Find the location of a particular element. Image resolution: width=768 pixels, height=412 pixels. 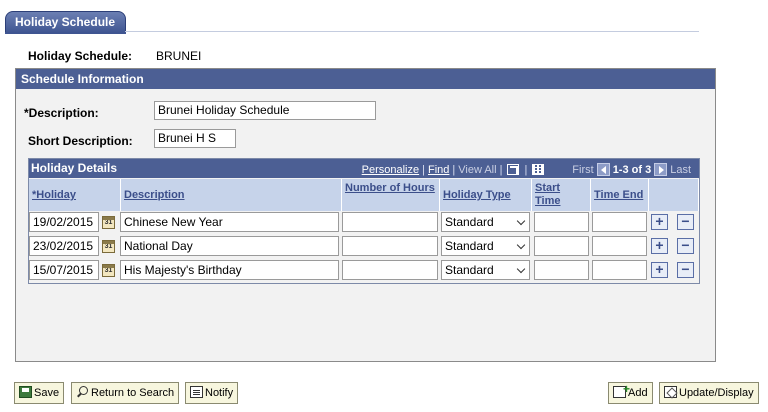

update-display-button: Update/Display is located at coordinates (709, 393).